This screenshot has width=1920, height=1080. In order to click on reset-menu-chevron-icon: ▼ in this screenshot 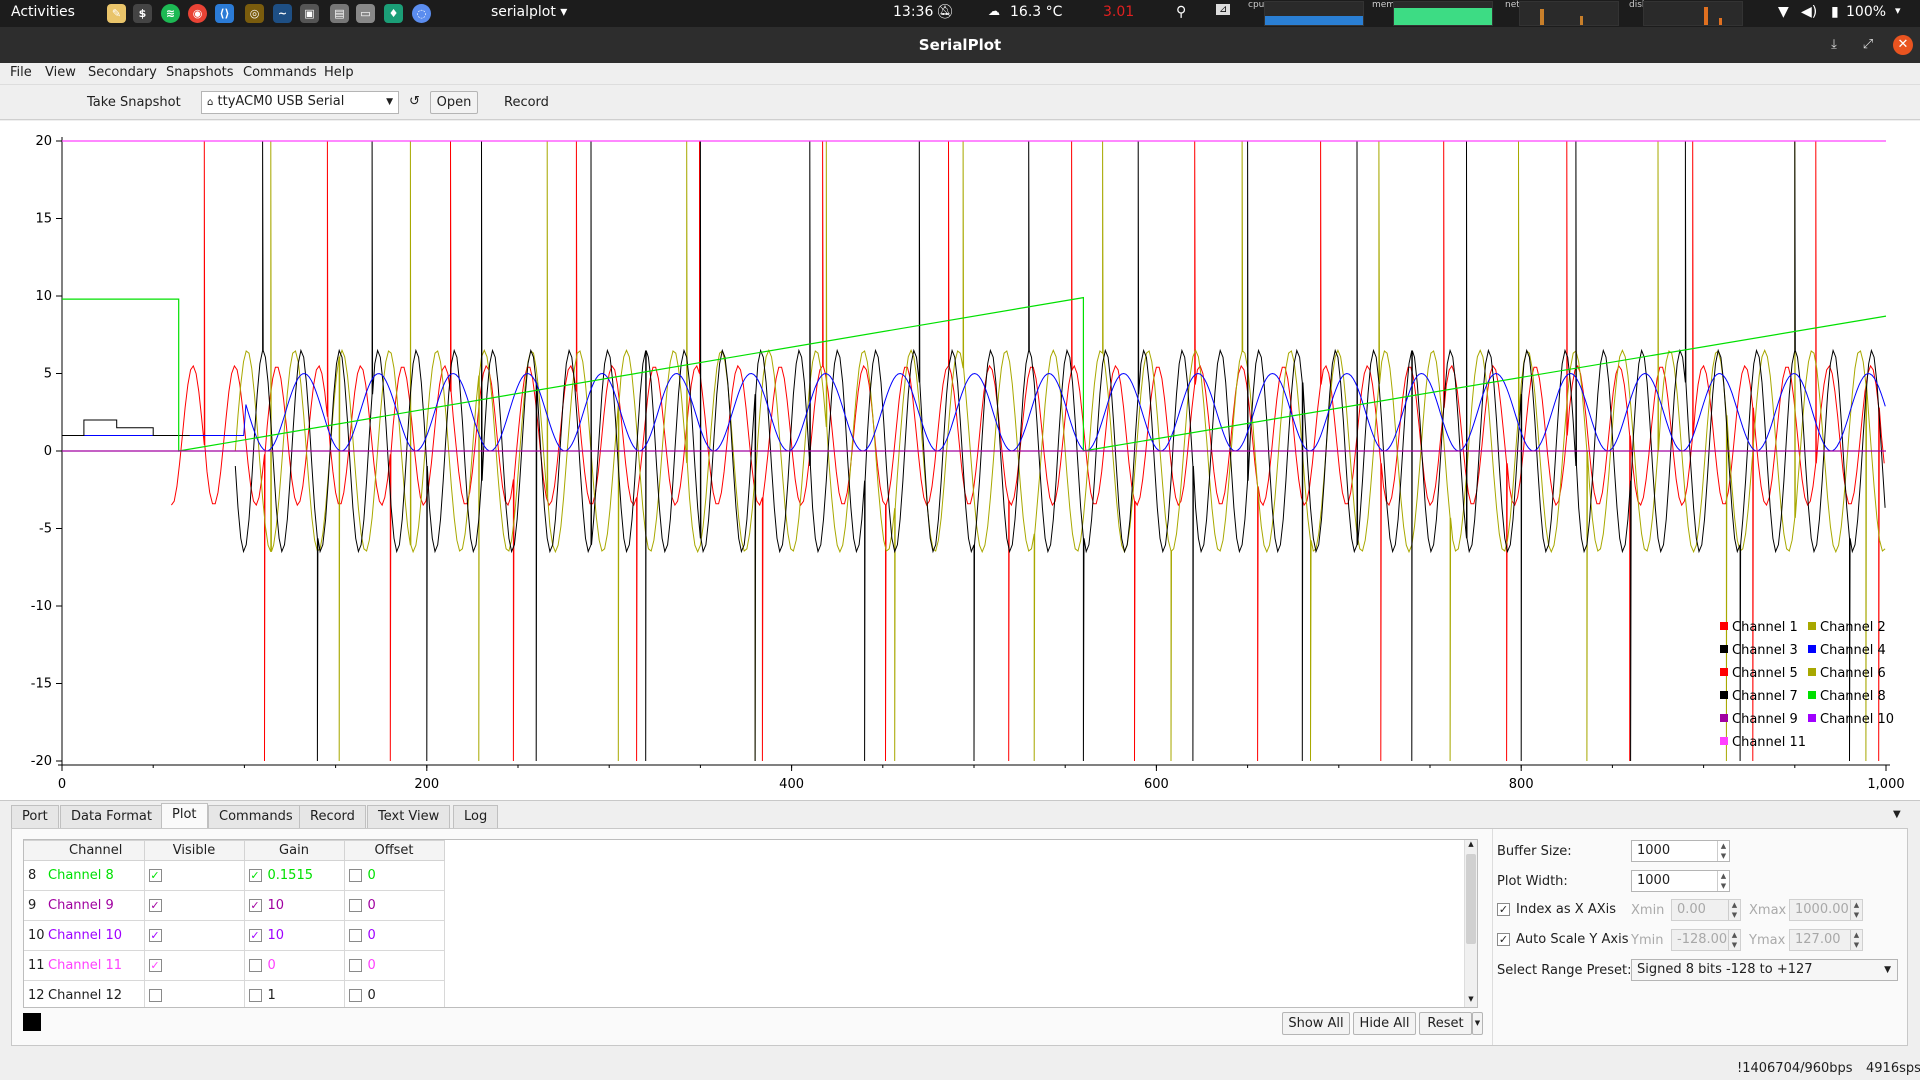, I will do `click(1477, 1023)`.